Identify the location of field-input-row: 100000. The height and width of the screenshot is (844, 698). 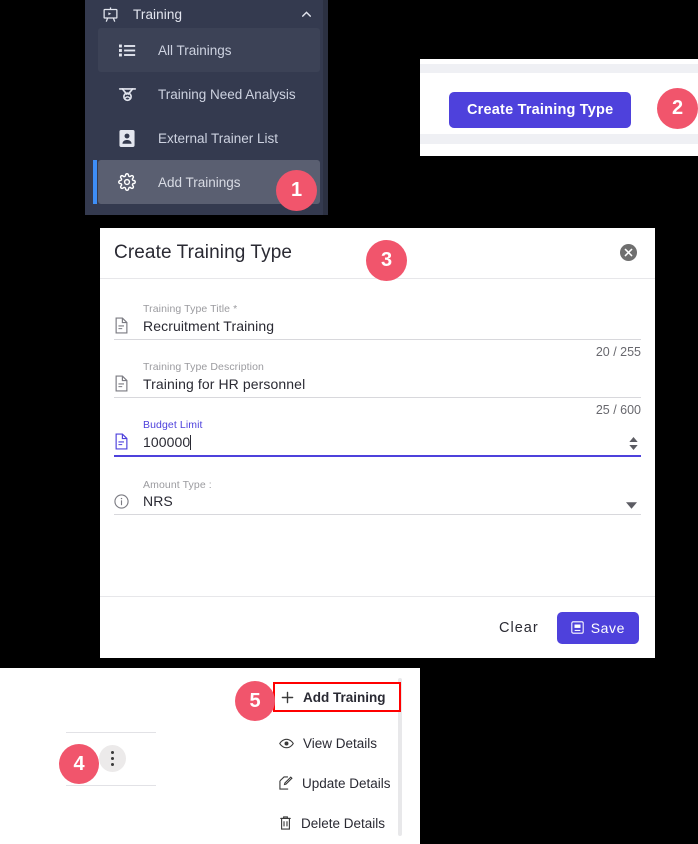
(377, 445).